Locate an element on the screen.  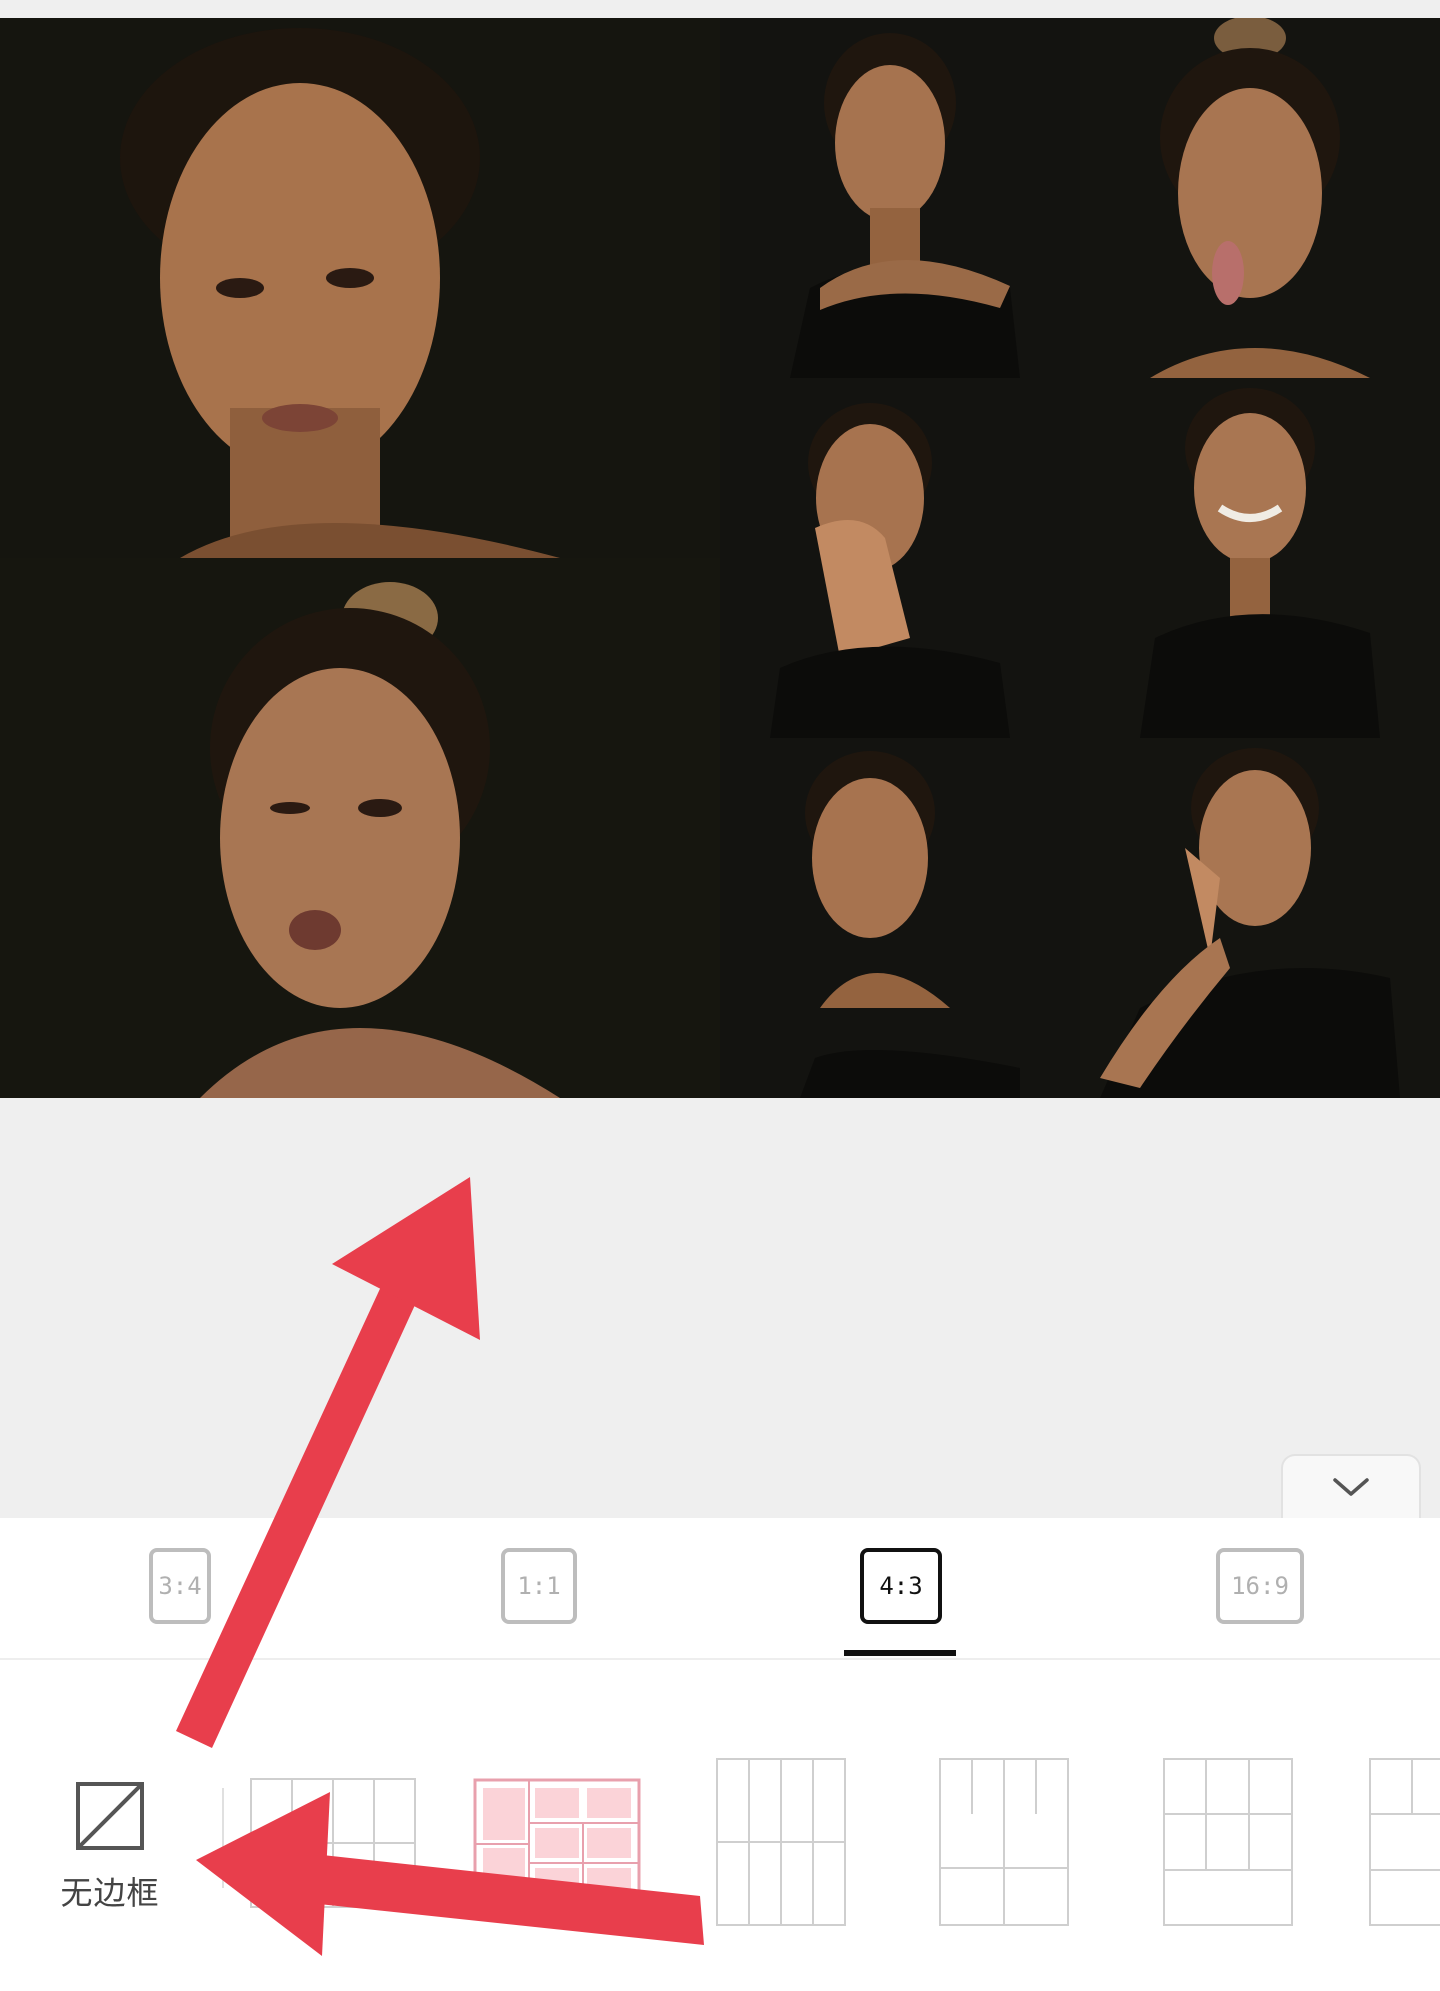
tab-ratio-4-3: 4:3 is located at coordinates (901, 1586).